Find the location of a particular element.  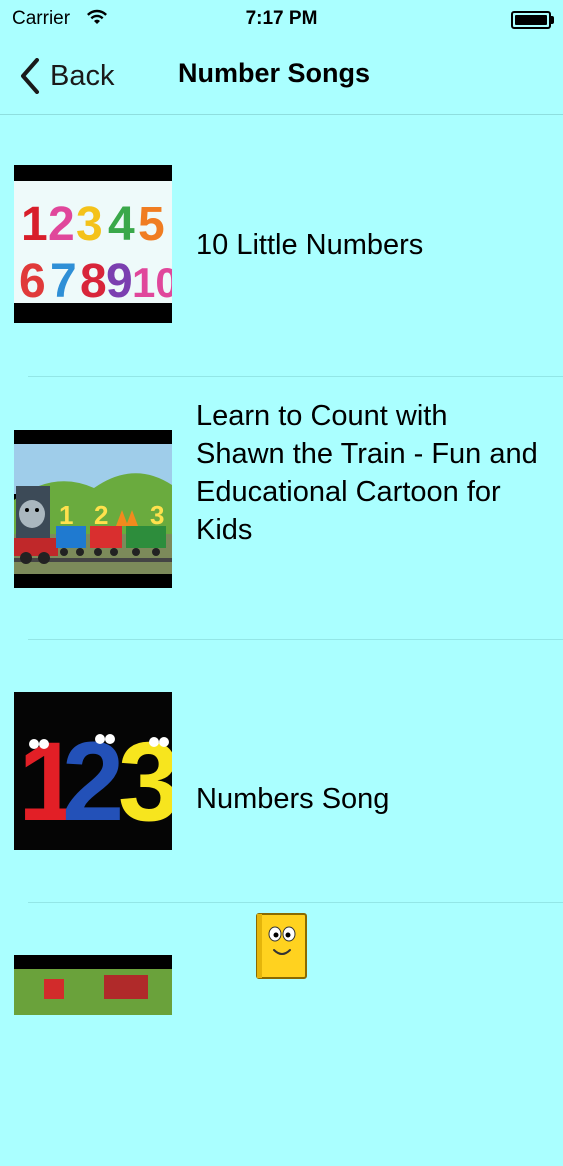

back-button: Back is located at coordinates (67, 76).